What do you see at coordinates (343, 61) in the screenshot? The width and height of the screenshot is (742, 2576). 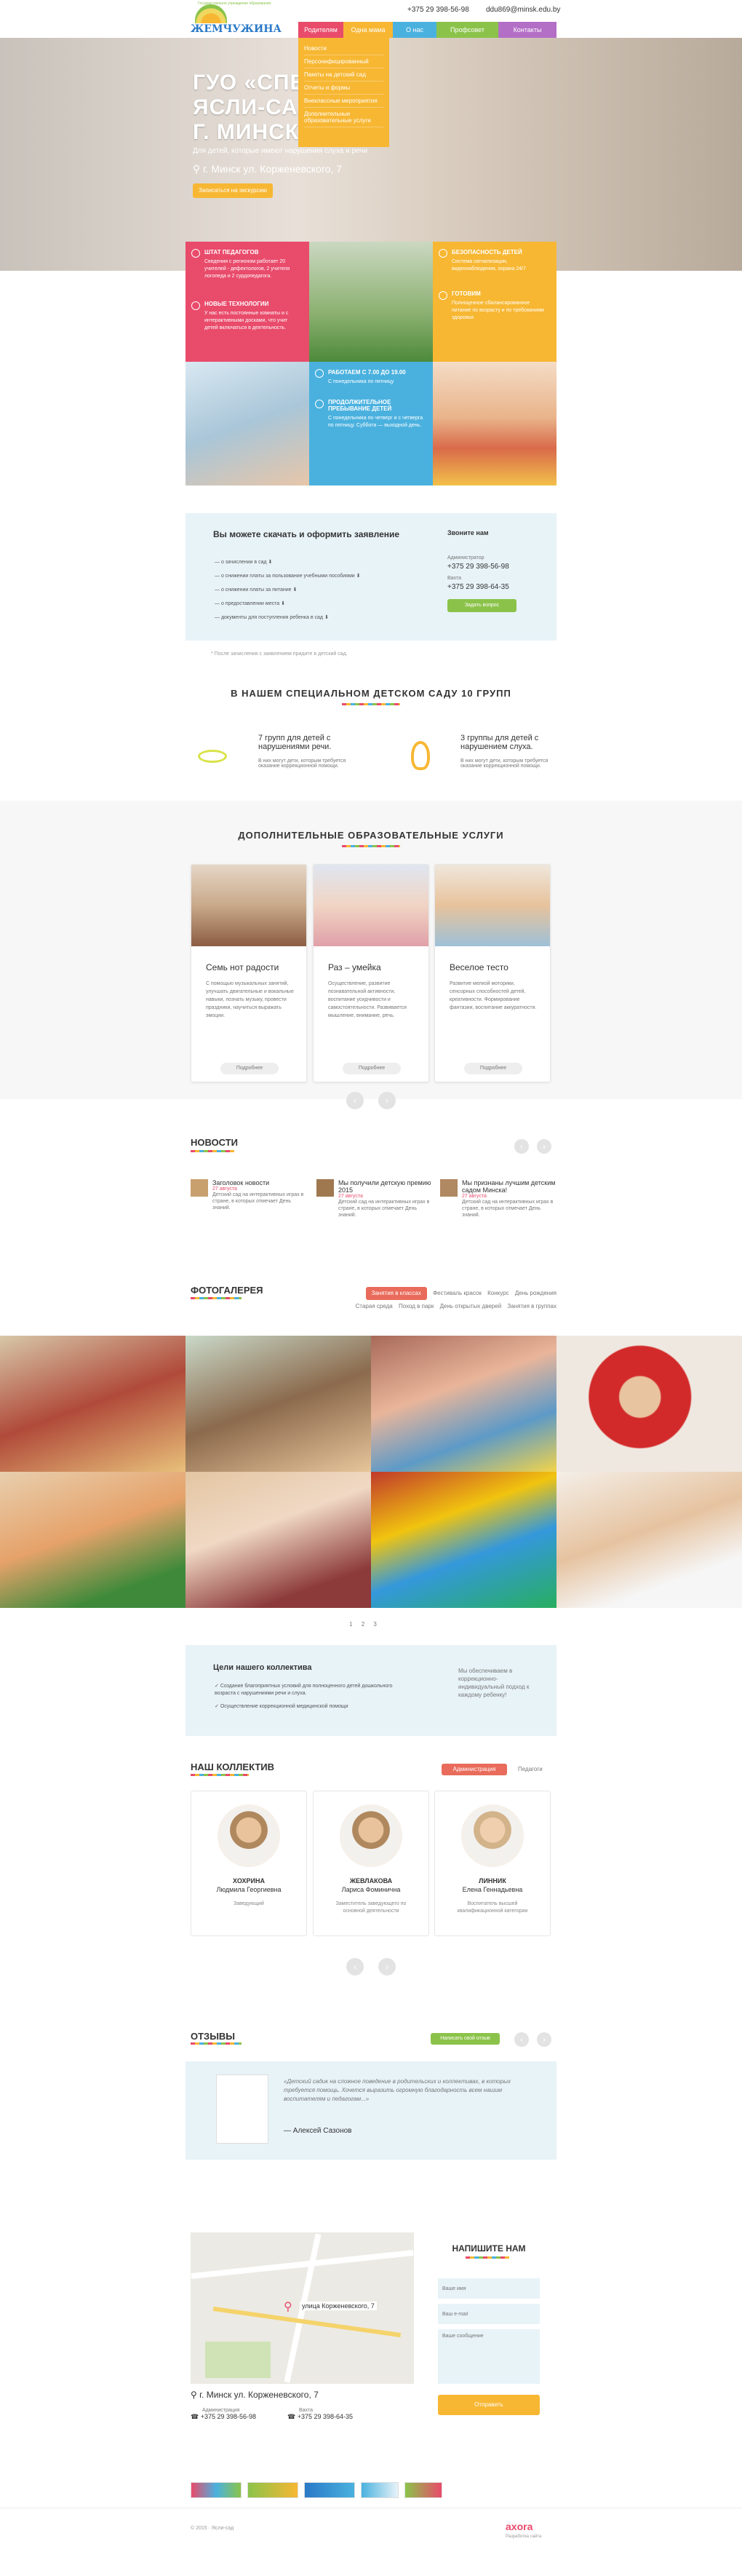 I see `dropdown-item: Персонифицированный` at bounding box center [343, 61].